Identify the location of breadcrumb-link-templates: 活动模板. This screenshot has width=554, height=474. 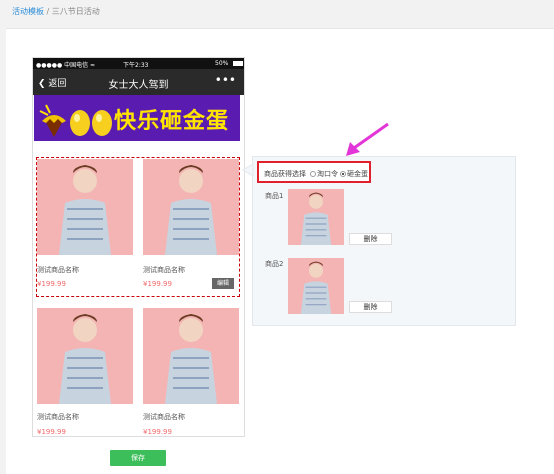
(28, 11).